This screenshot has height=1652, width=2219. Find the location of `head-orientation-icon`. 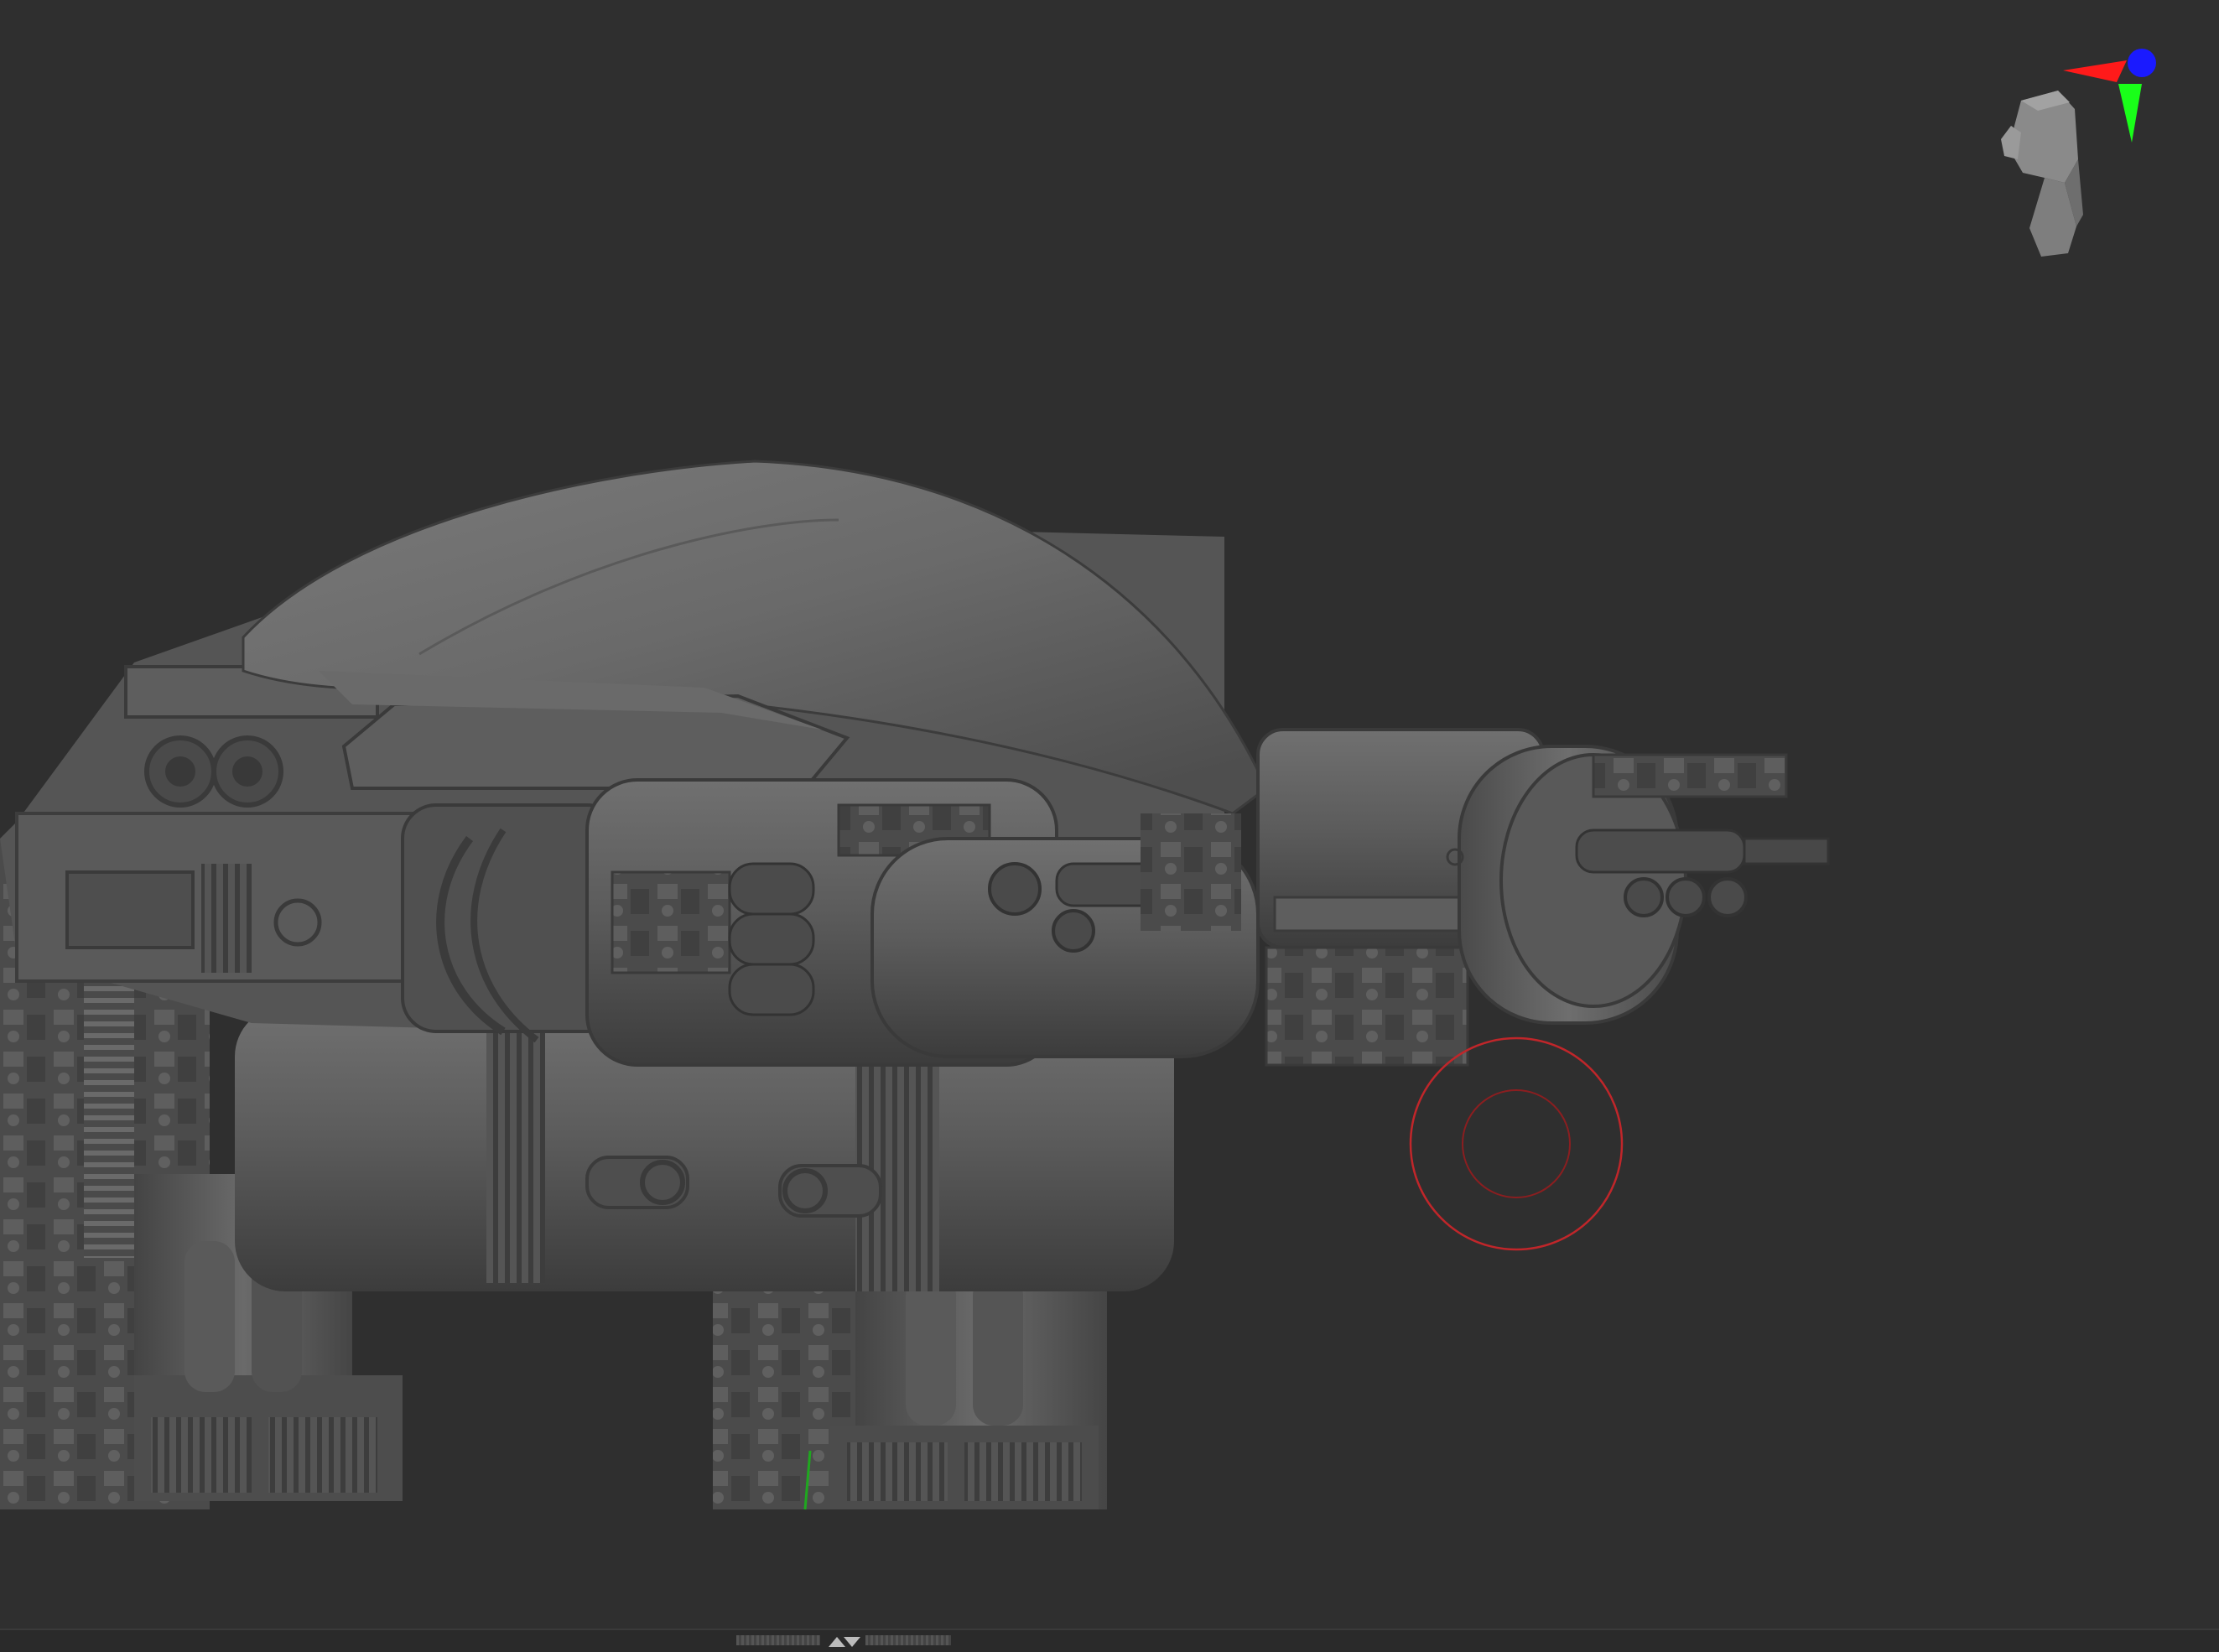

head-orientation-icon is located at coordinates (2071, 155).